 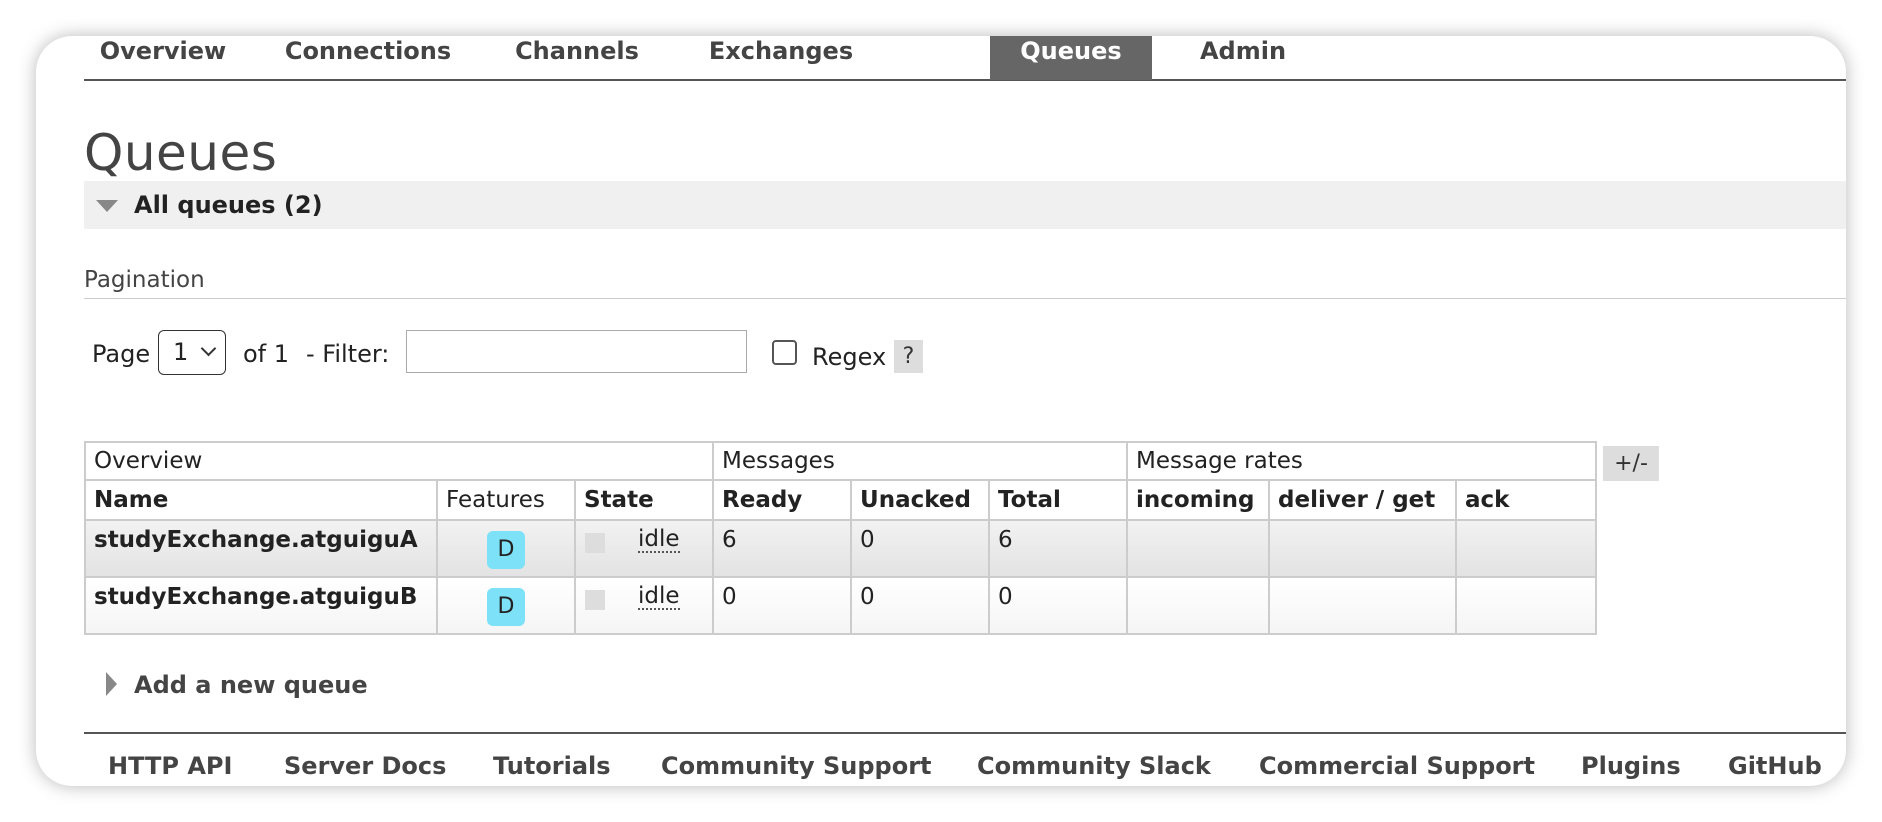 I want to click on ready-count: 0, so click(x=782, y=605).